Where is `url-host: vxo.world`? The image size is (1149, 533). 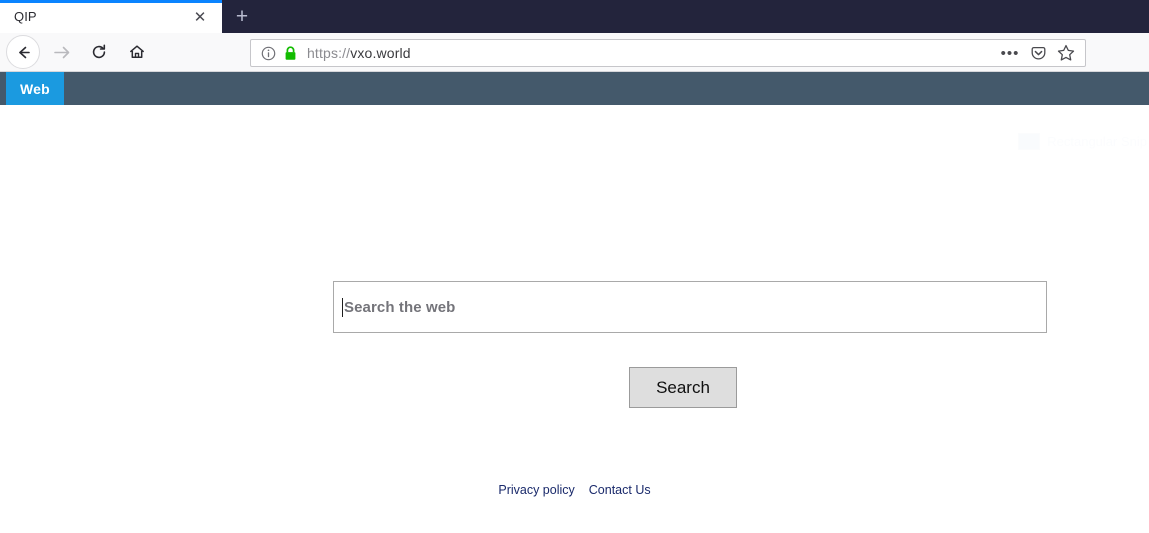 url-host: vxo.world is located at coordinates (380, 53).